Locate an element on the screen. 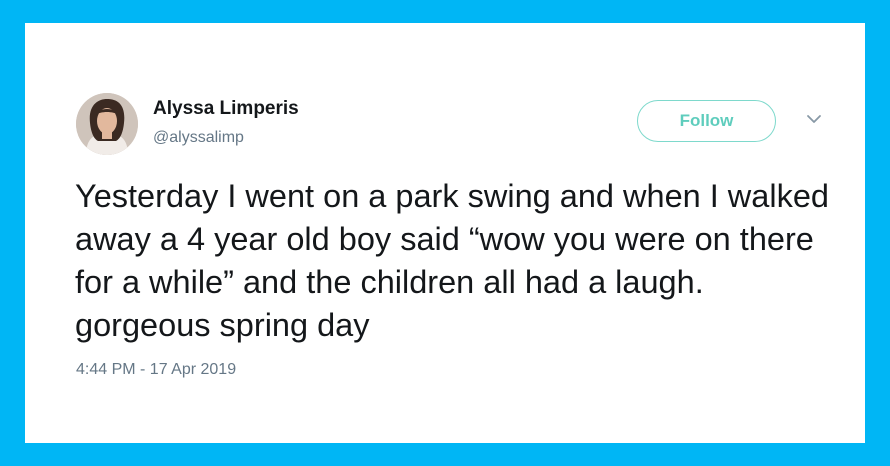  avatar is located at coordinates (107, 124).